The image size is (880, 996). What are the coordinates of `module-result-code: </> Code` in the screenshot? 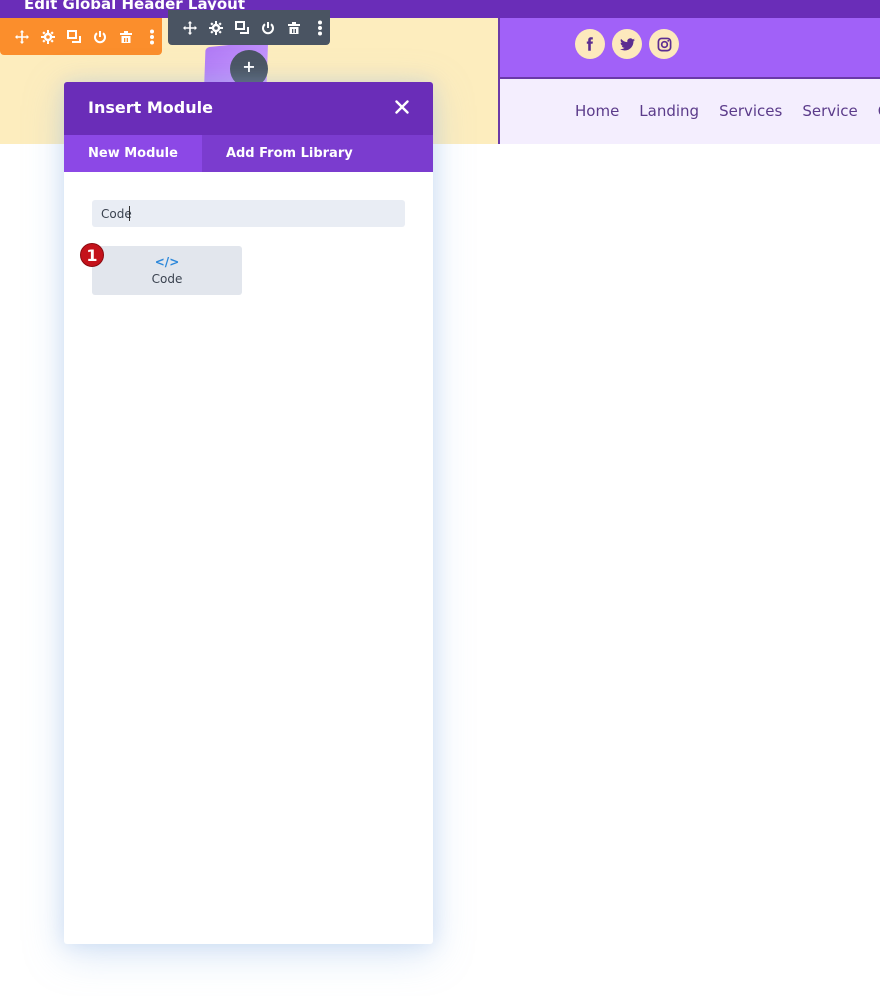 It's located at (167, 270).